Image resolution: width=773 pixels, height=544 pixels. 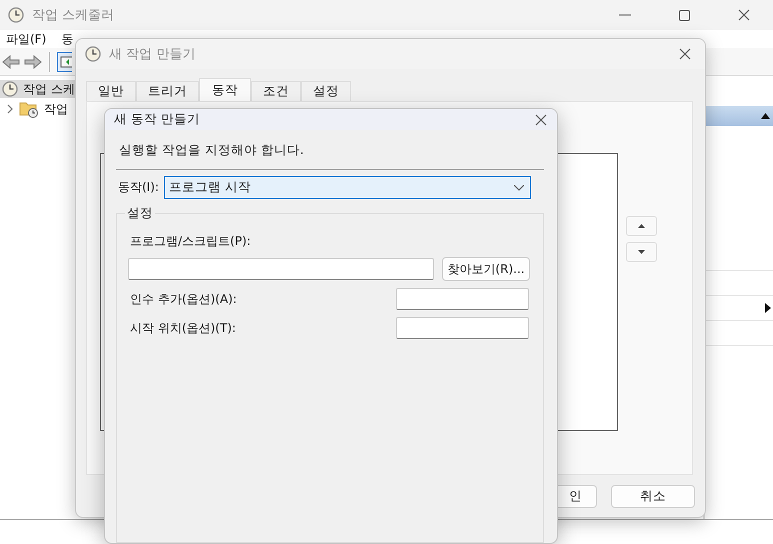 What do you see at coordinates (183, 299) in the screenshot?
I see `field-label: 인수 추가(옵션)(A):` at bounding box center [183, 299].